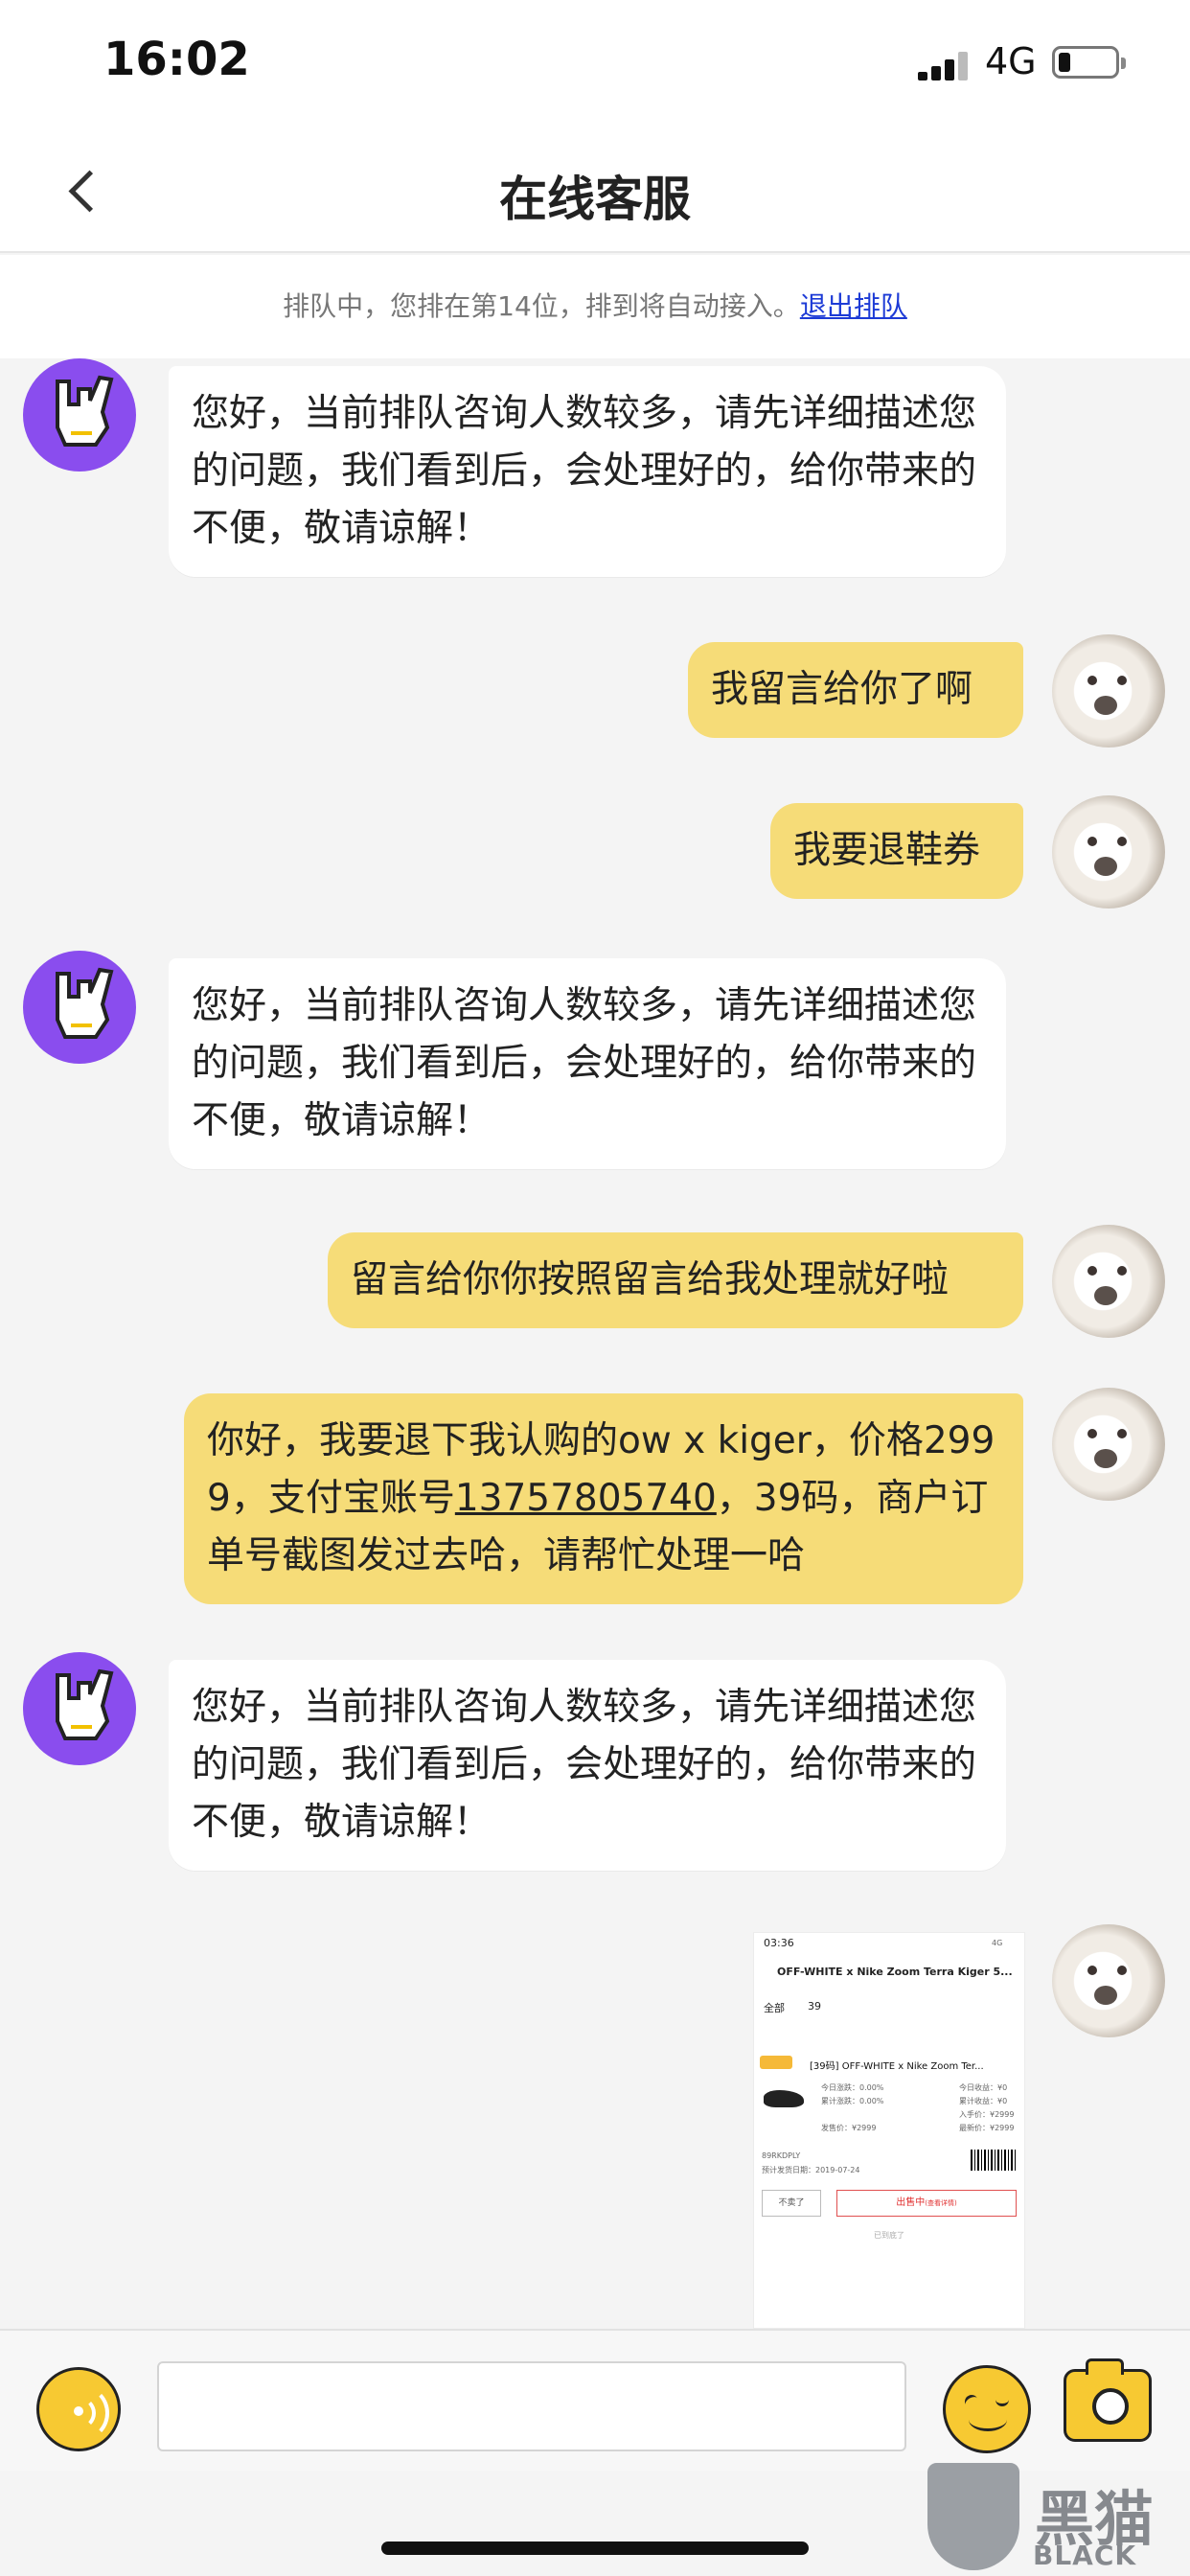 This screenshot has height=2576, width=1190. I want to click on voice-input-button, so click(78, 2409).